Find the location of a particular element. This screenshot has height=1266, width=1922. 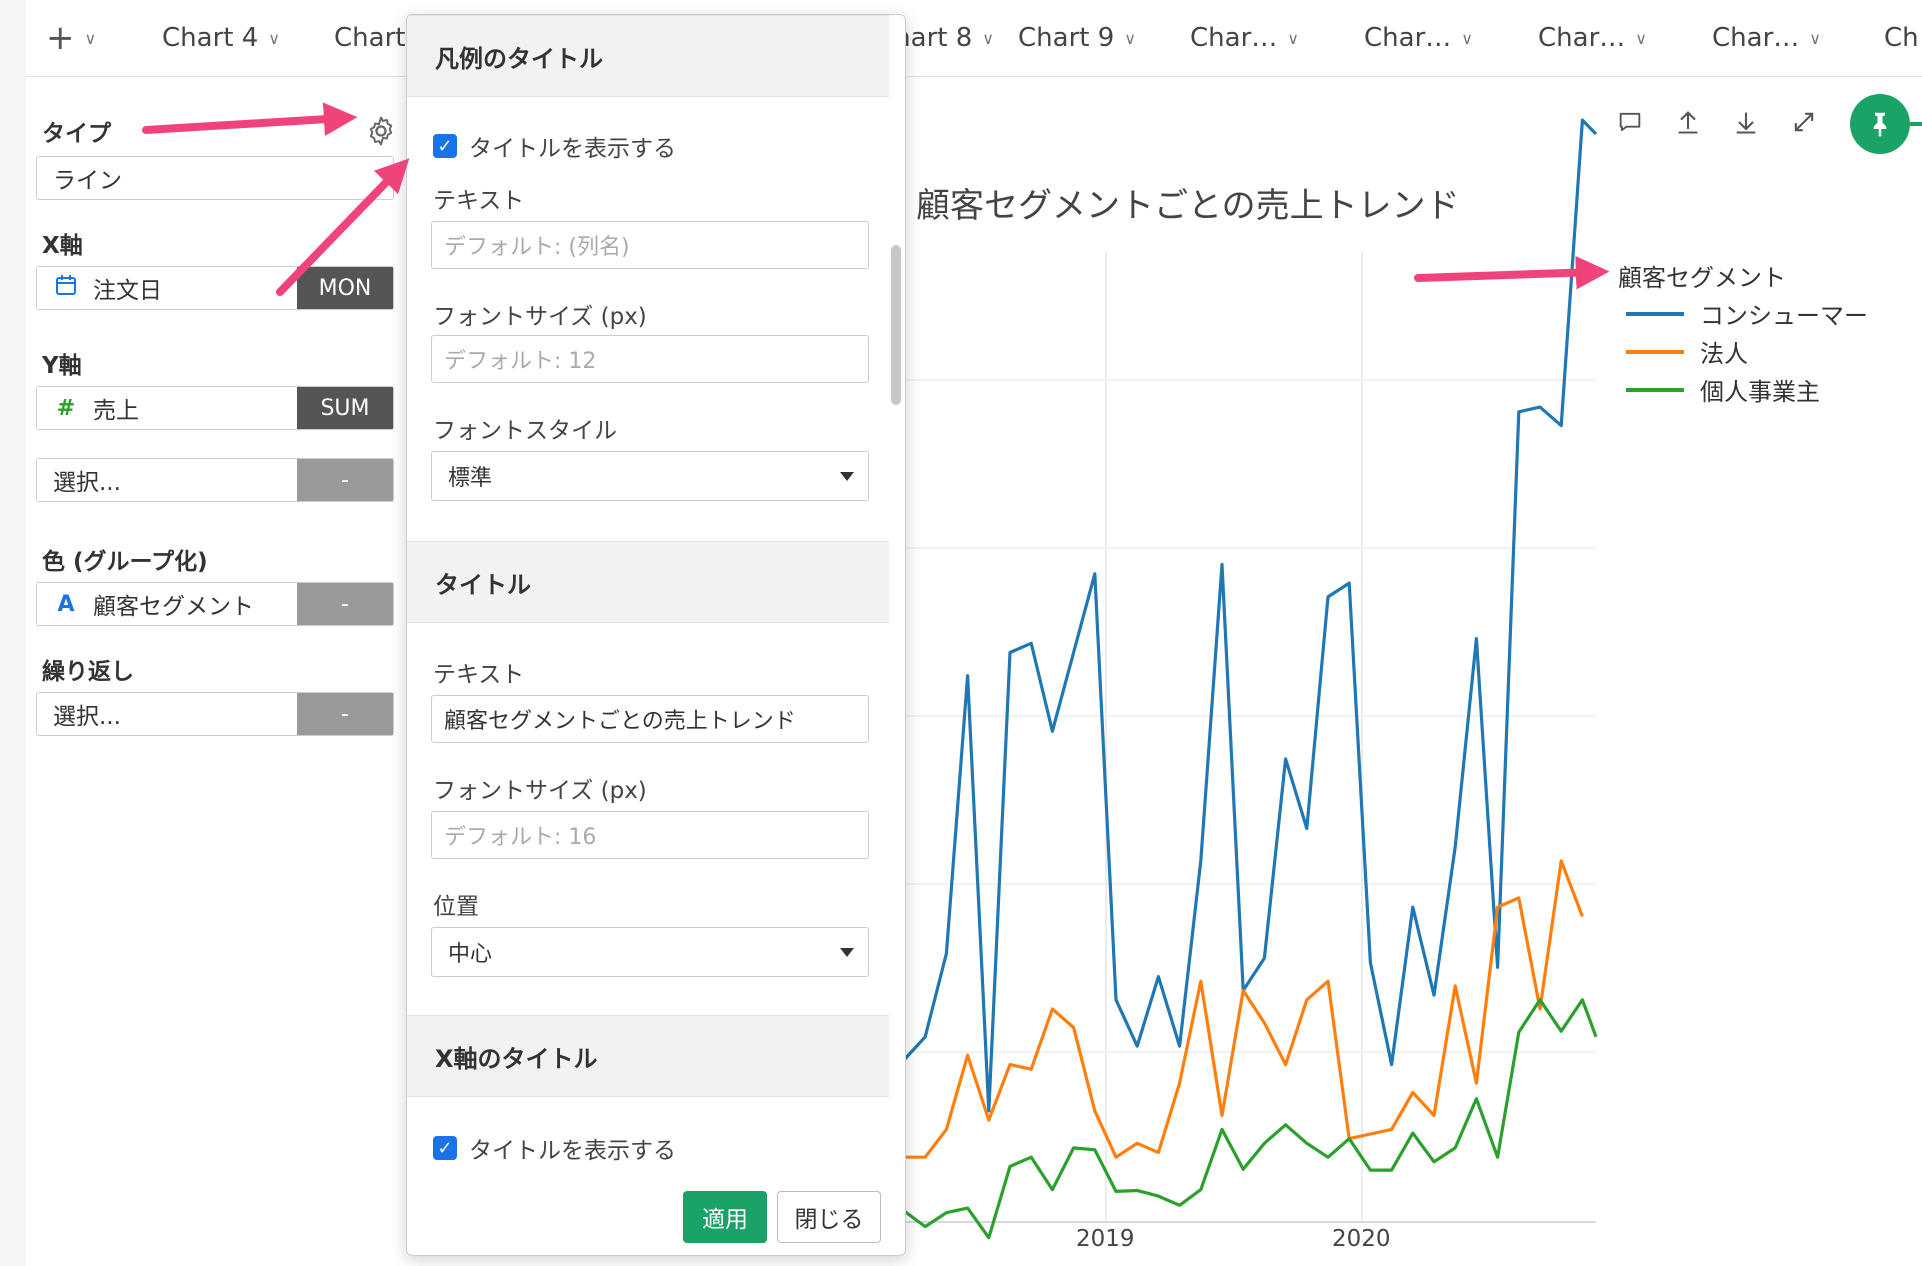

xaxis-title-section-header: X軸のタイトル is located at coordinates (648, 1056).